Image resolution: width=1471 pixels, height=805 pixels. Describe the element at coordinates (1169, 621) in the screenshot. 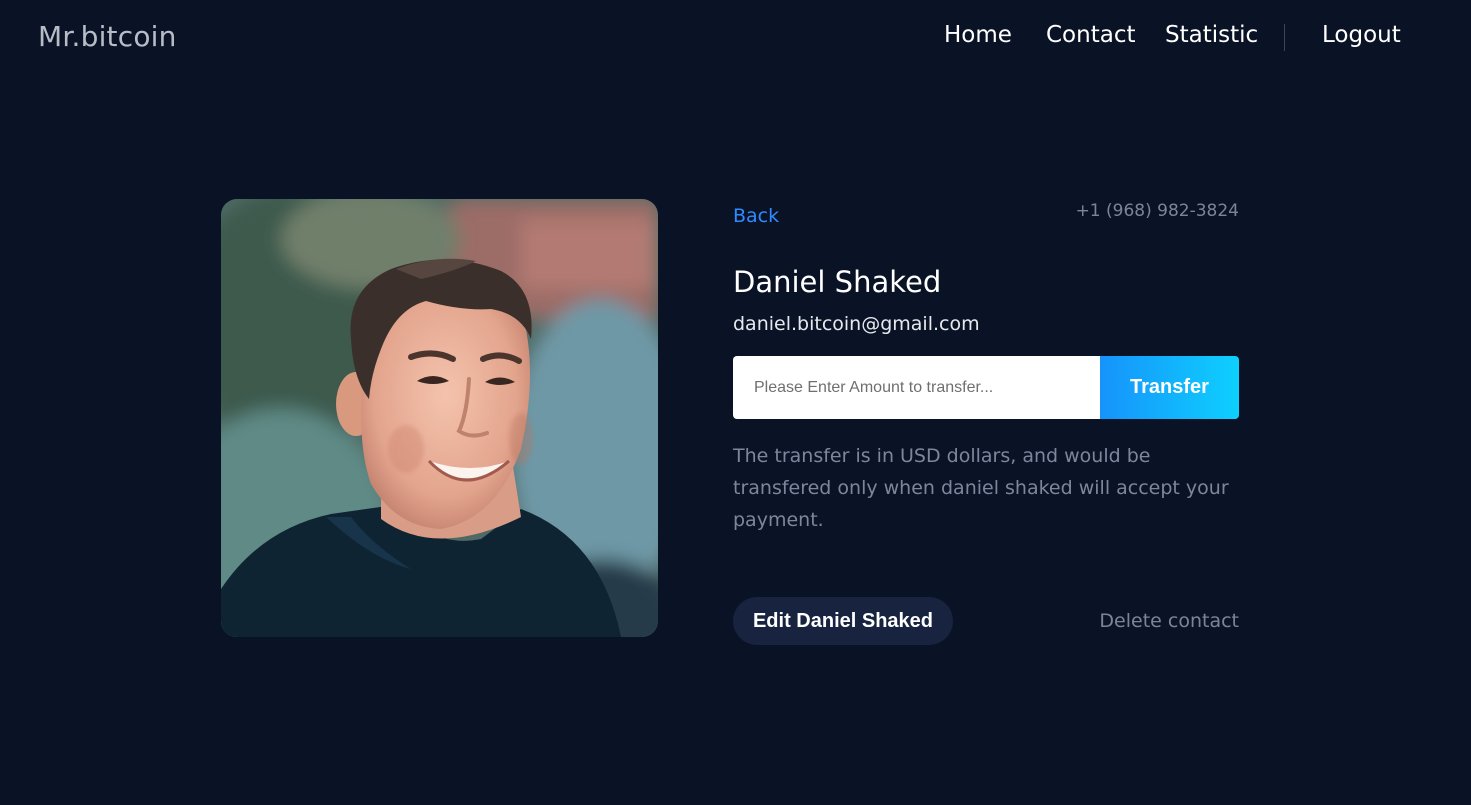

I see `delete-contact-link: Delete contact` at that location.